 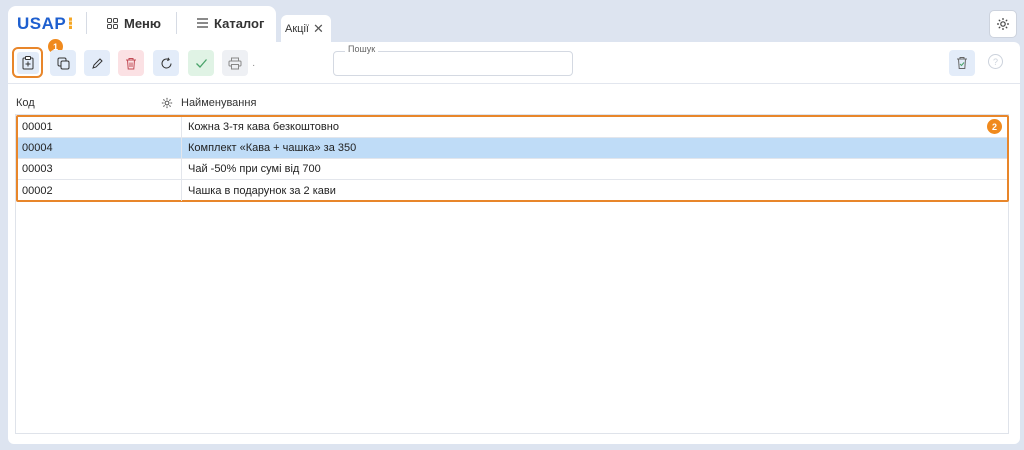 I want to click on refresh-button, so click(x=166, y=63).